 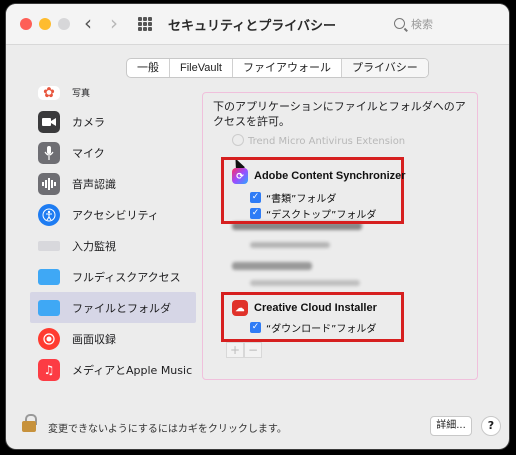 I want to click on sidebar-item-label: フルディスクアクセス, so click(x=126, y=277).